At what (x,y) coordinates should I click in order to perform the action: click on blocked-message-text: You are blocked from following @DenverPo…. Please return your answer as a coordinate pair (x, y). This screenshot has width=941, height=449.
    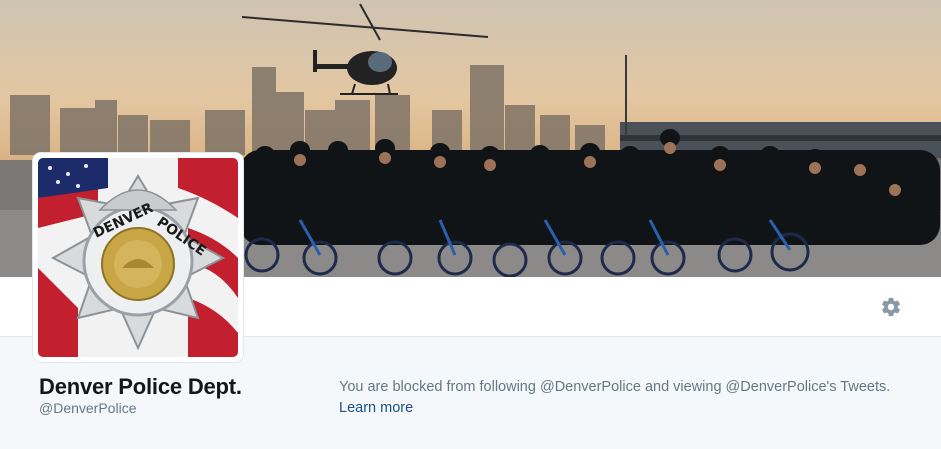
    Looking at the image, I should click on (615, 387).